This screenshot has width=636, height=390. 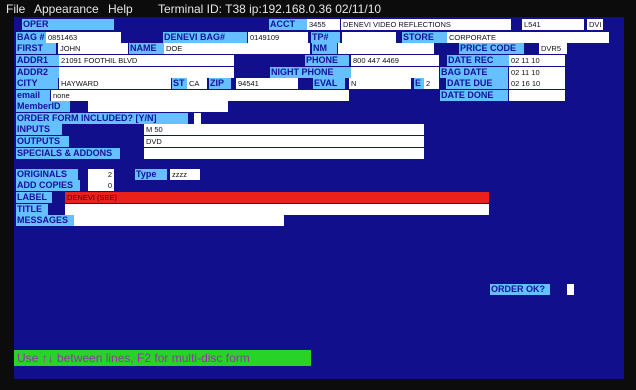 I want to click on acct-ext-field: DVI, so click(x=595, y=24).